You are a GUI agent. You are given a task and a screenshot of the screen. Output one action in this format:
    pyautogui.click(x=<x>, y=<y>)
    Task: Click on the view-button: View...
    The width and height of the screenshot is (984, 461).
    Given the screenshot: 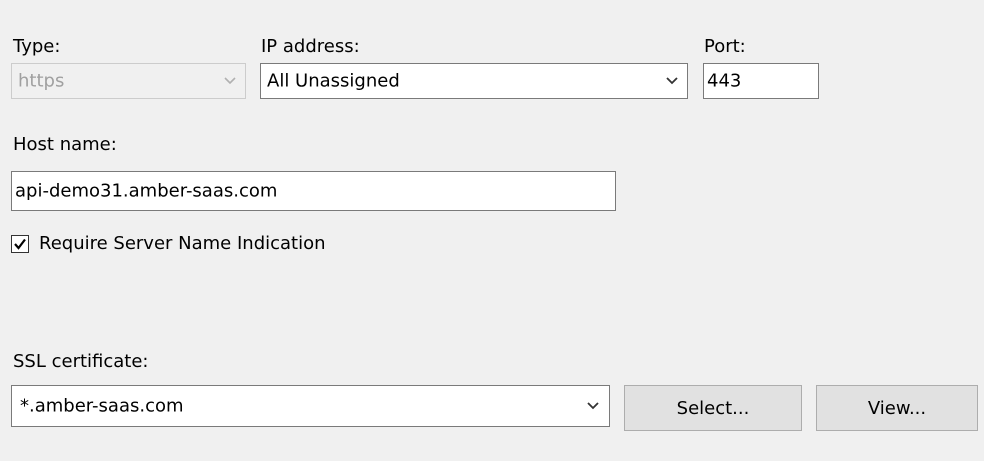 What is the action you would take?
    pyautogui.click(x=897, y=408)
    